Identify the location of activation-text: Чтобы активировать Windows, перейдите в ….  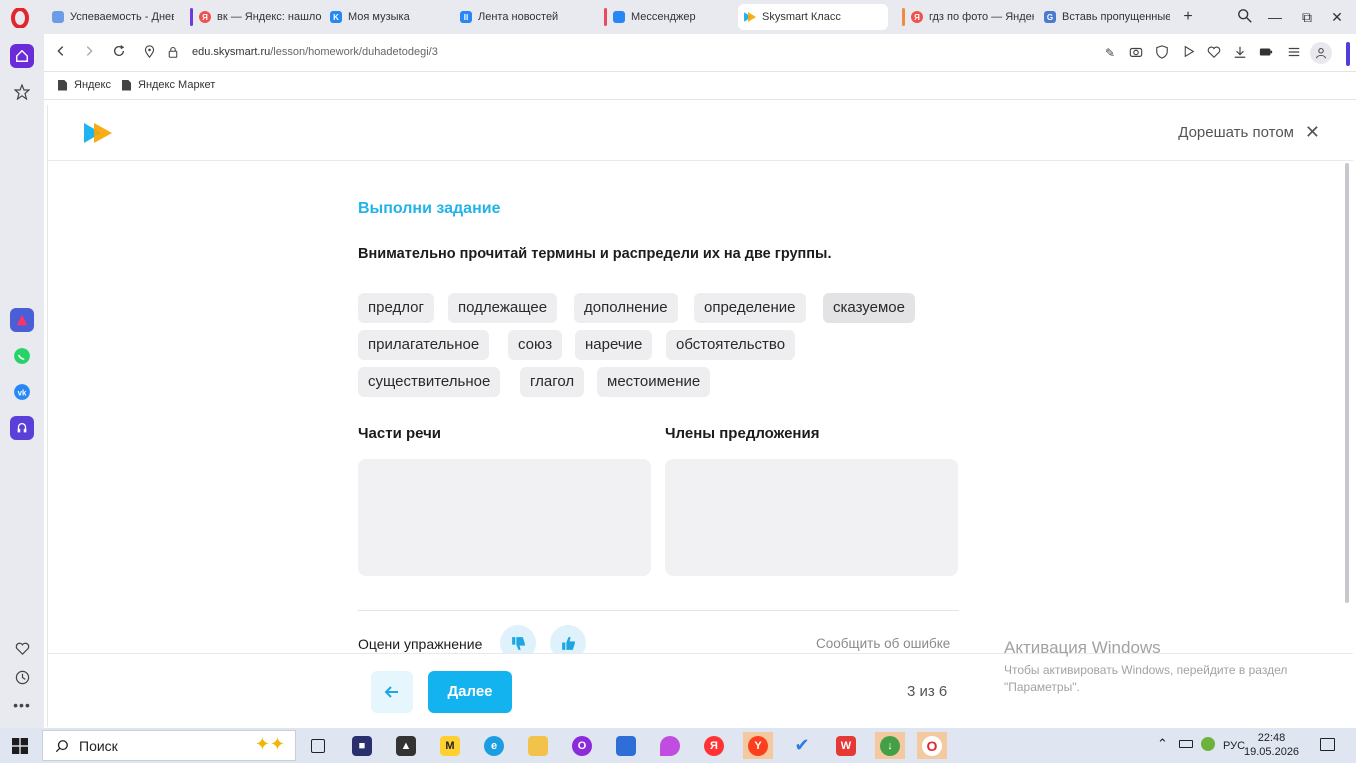
(1146, 678).